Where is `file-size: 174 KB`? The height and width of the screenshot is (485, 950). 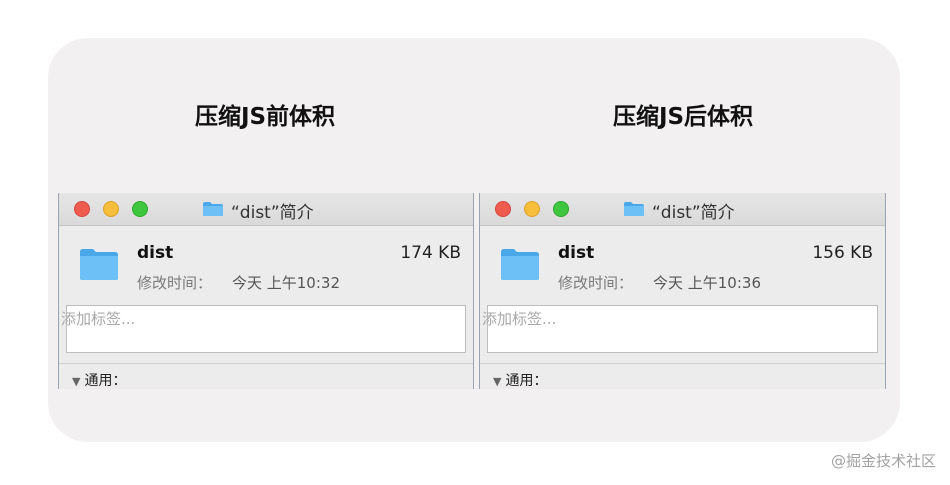 file-size: 174 KB is located at coordinates (430, 253).